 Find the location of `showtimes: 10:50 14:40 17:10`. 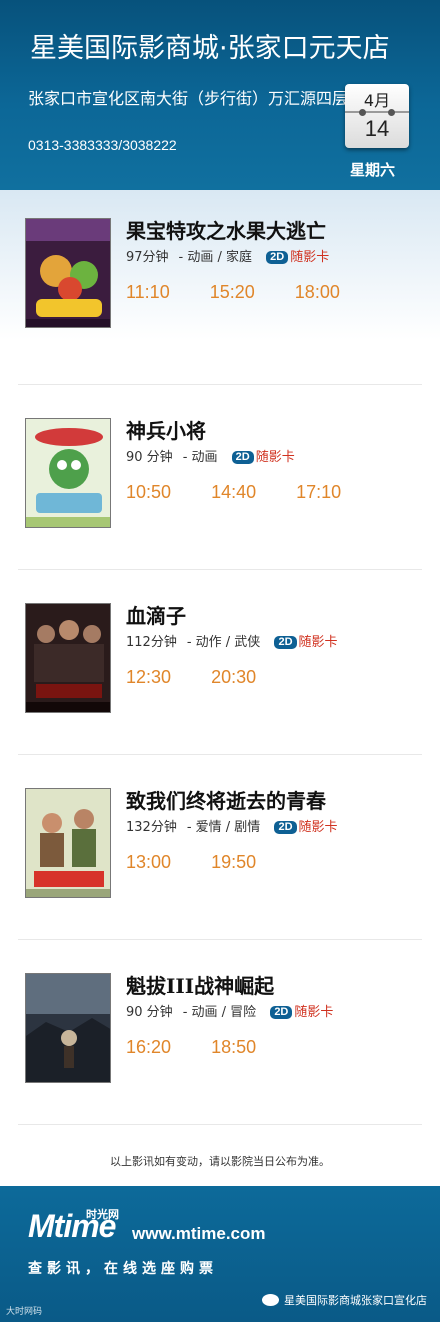

showtimes: 10:50 14:40 17:10 is located at coordinates (251, 492).